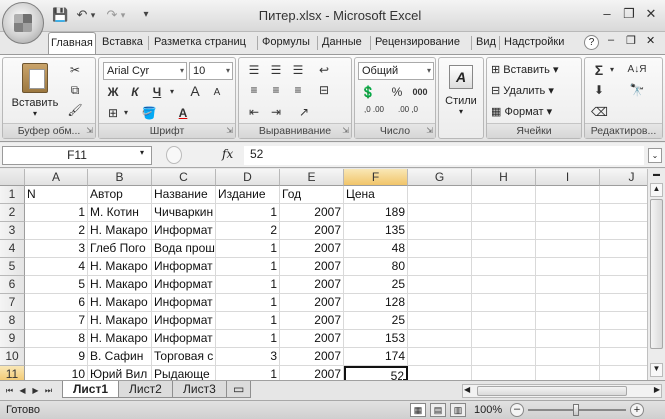 Image resolution: width=665 pixels, height=419 pixels. Describe the element at coordinates (562, 391) in the screenshot. I see `horizontal-scrollbar: ◀ ▶` at that location.